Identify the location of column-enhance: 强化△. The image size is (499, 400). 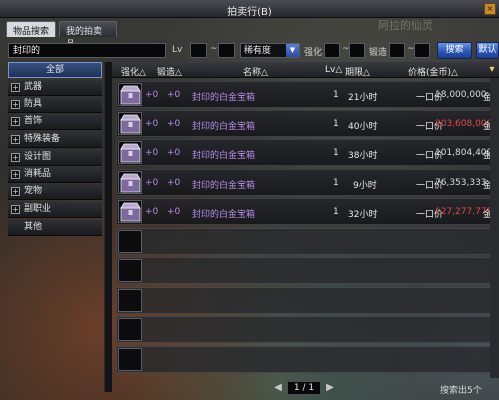
(133, 71).